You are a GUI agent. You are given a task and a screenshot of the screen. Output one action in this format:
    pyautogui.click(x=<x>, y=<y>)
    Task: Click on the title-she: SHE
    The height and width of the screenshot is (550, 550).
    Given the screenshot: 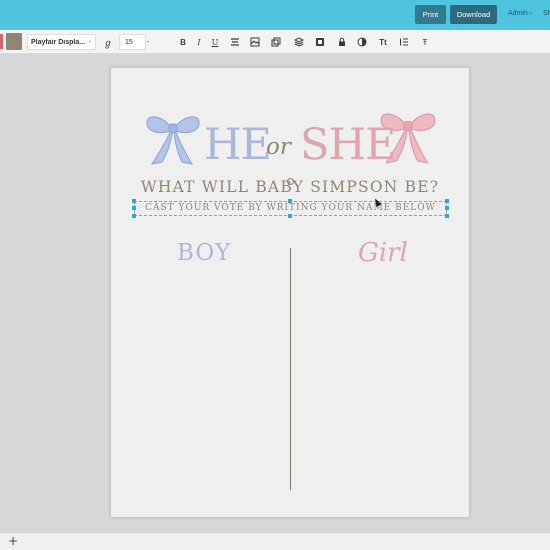 What is the action you would take?
    pyautogui.click(x=348, y=145)
    